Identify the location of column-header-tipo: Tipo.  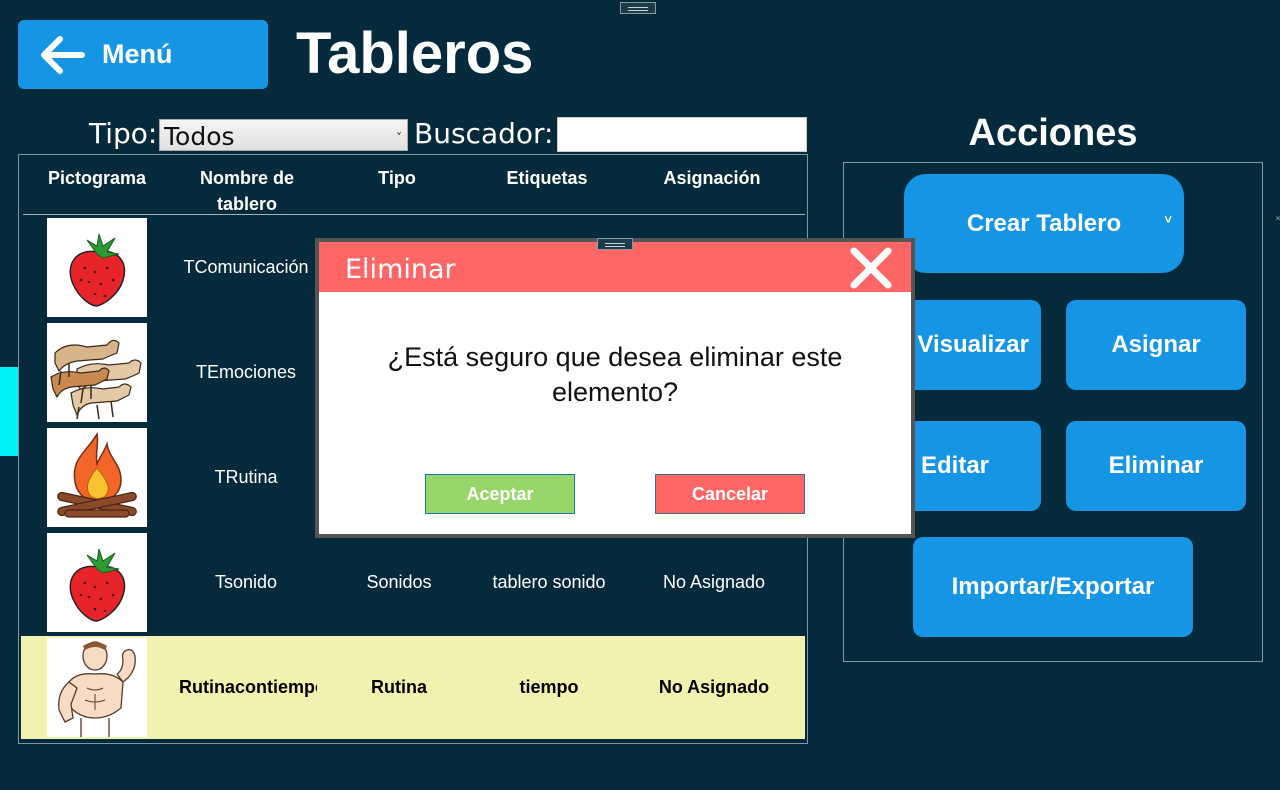
(397, 178).